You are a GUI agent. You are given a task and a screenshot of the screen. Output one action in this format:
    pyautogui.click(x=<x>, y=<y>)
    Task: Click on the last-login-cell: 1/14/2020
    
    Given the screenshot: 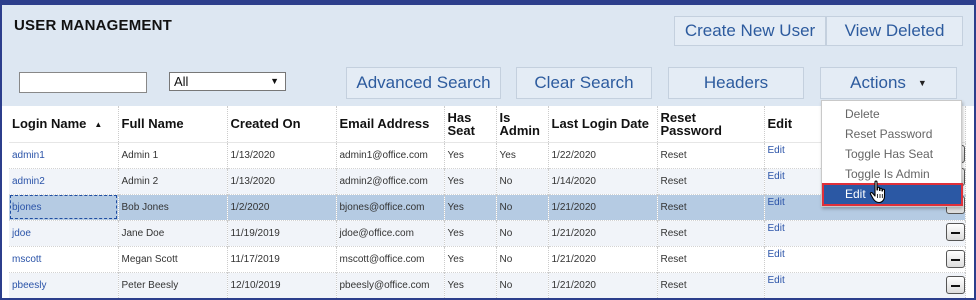 What is the action you would take?
    pyautogui.click(x=603, y=180)
    